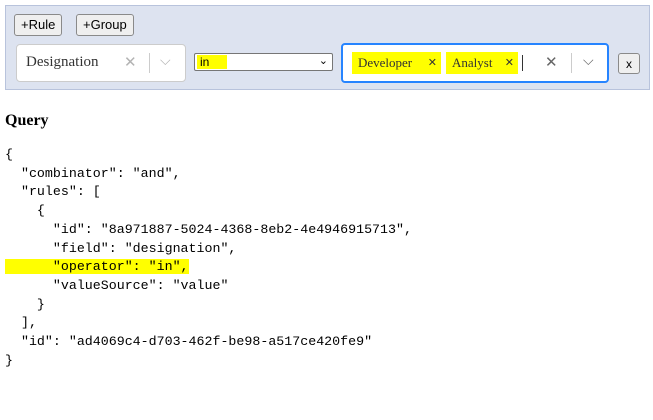 The width and height of the screenshot is (653, 420). I want to click on operator-select-value: in, so click(212, 62).